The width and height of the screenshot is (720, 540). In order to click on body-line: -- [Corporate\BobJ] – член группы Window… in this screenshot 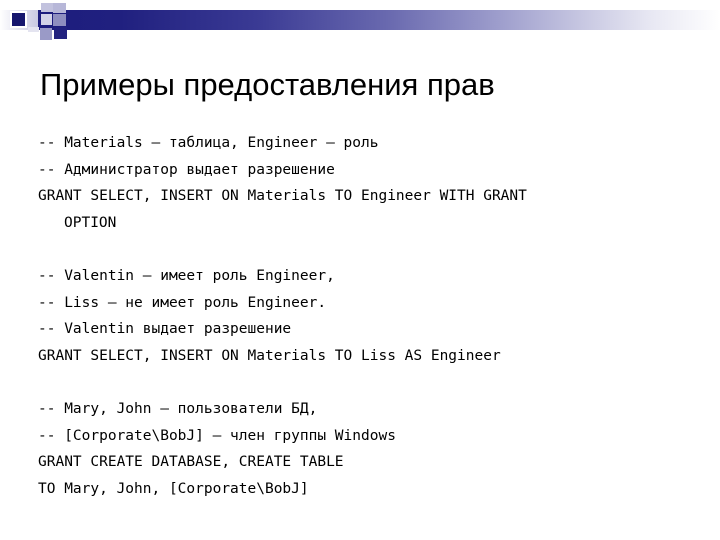, I will do `click(217, 435)`.